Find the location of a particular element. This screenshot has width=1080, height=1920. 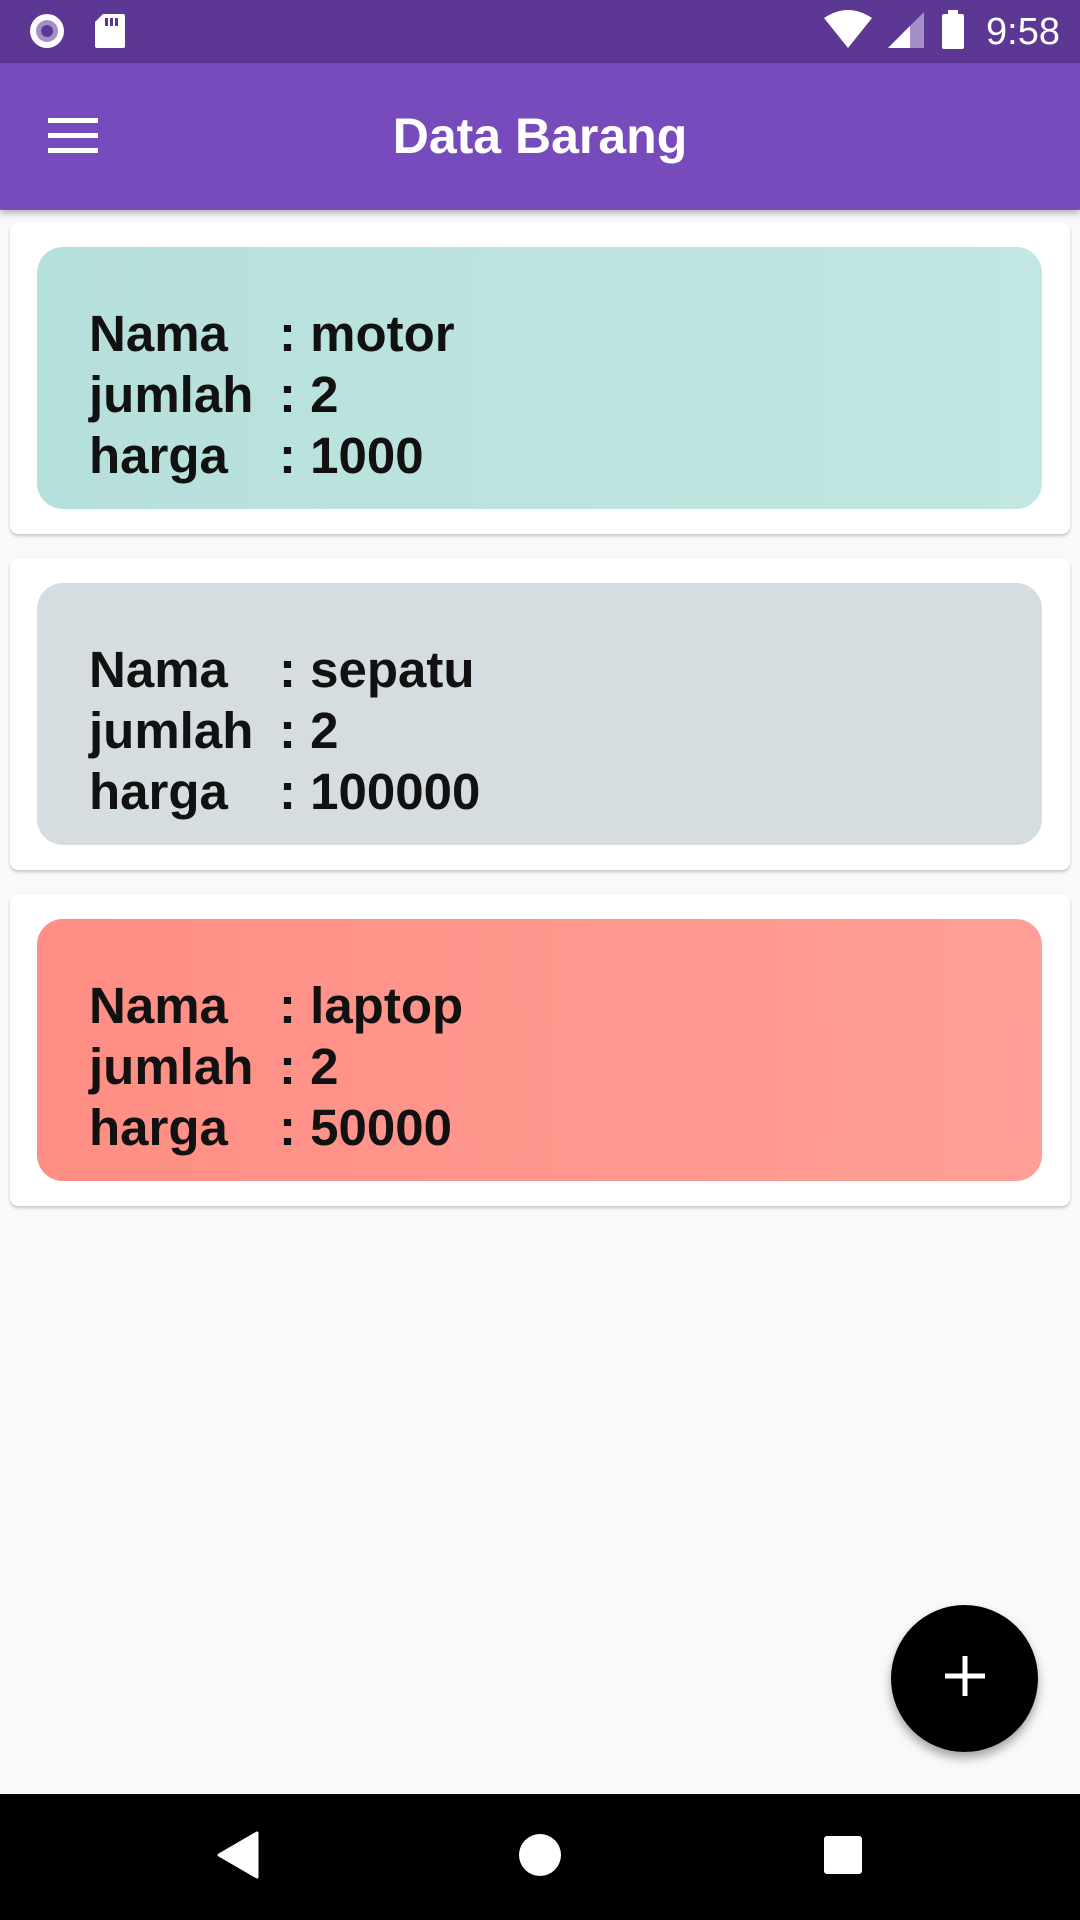

item-price-row: harga : 1000 is located at coordinates (565, 455).